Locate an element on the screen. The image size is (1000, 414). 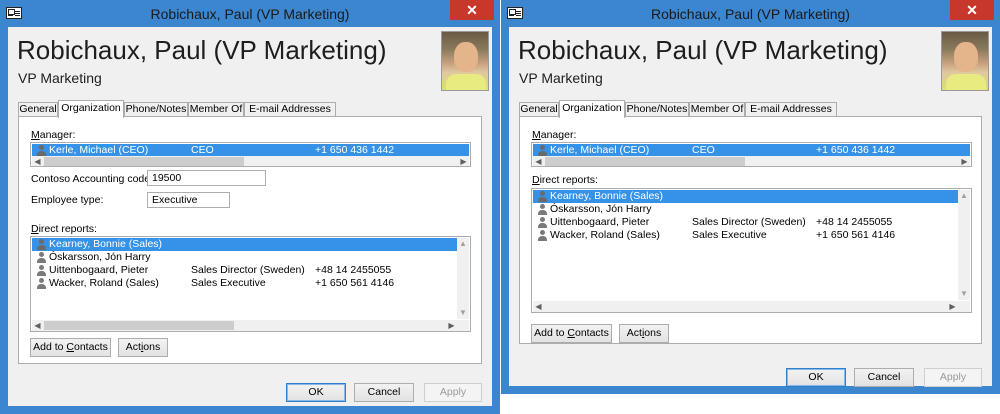
contact-photo is located at coordinates (965, 61).